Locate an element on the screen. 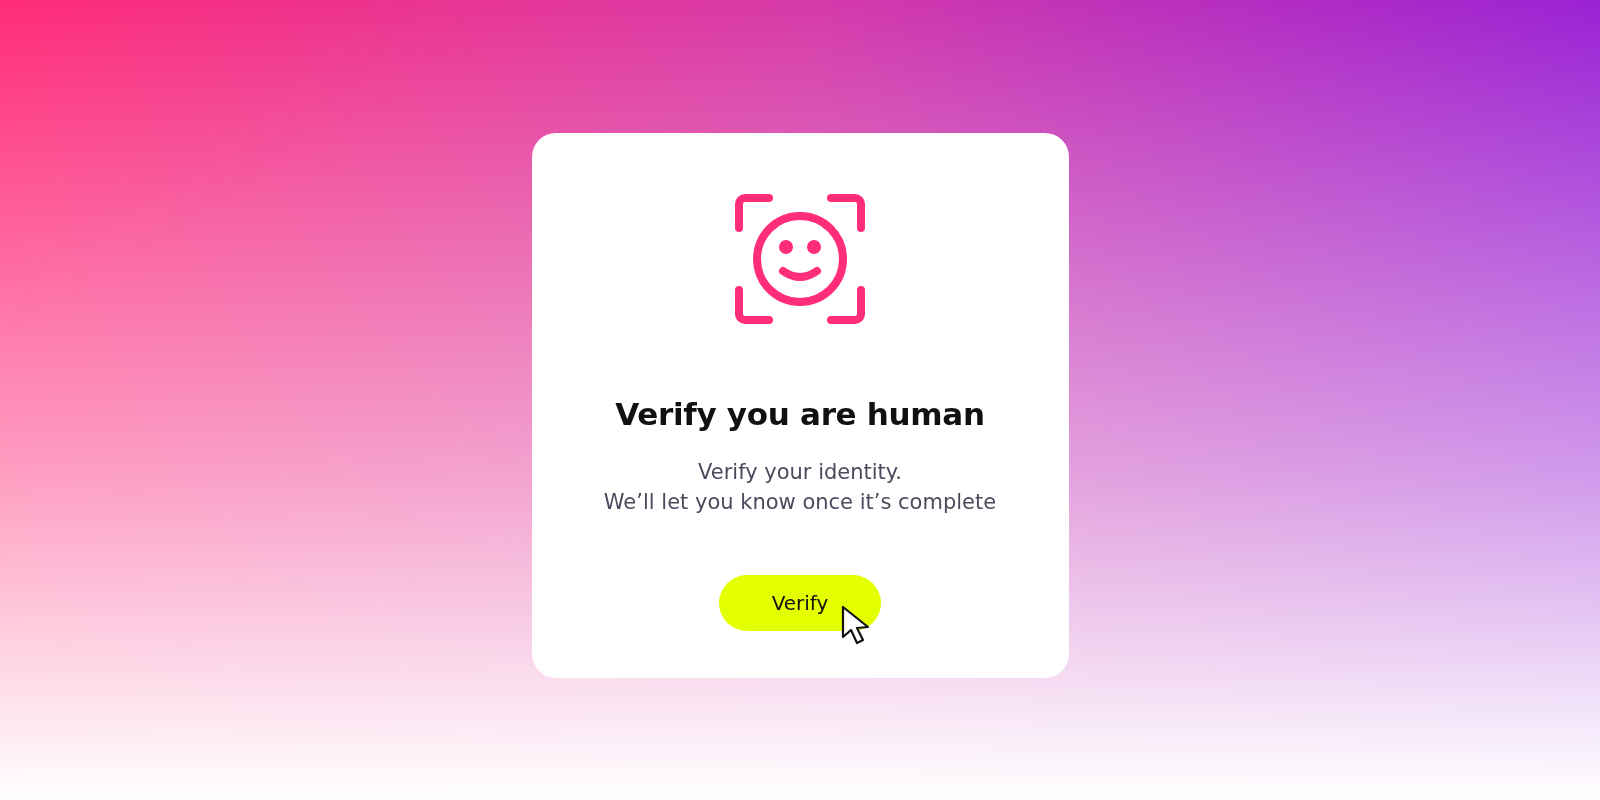  dialog-title: Verify you are human is located at coordinates (800, 414).